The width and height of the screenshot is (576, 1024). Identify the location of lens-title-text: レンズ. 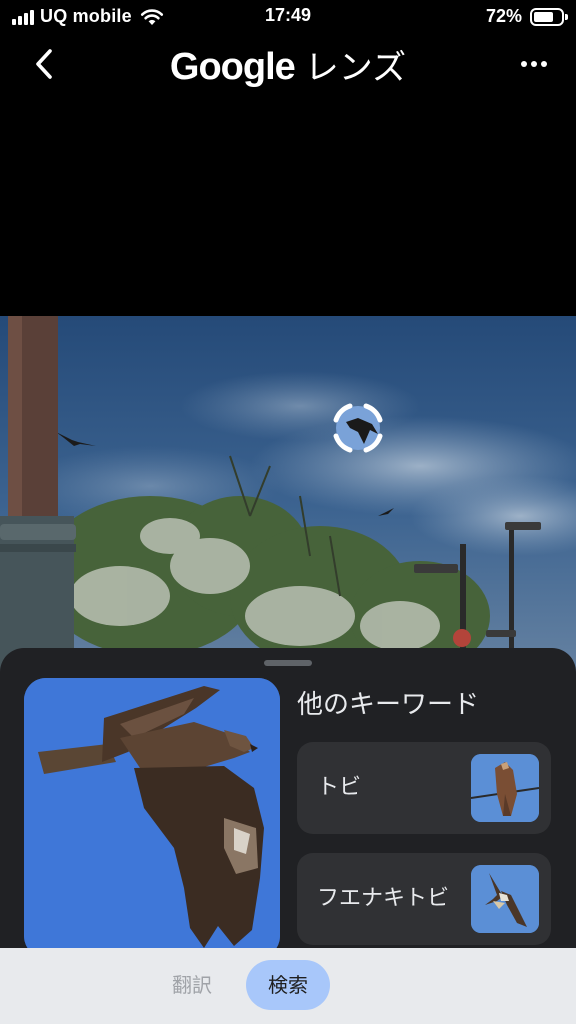
(355, 68).